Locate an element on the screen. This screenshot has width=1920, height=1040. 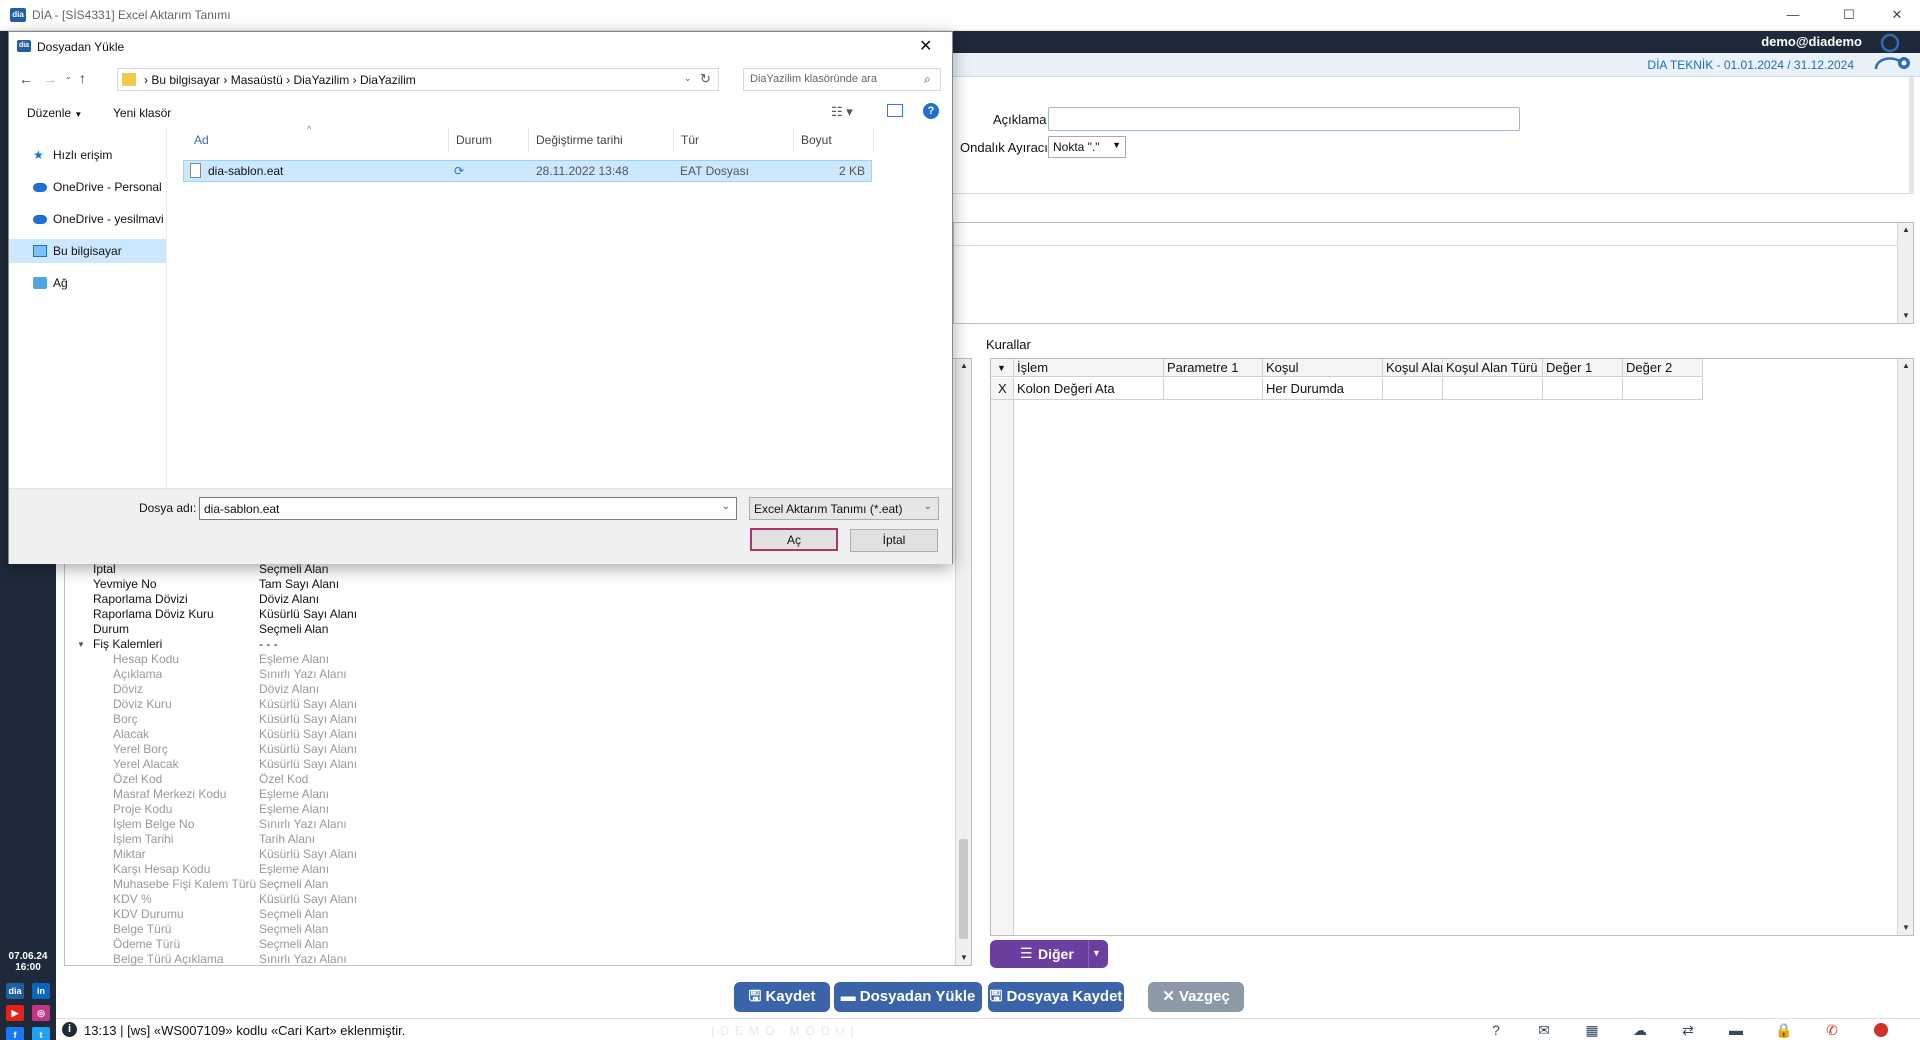
forward-icon: → is located at coordinates (50, 79).